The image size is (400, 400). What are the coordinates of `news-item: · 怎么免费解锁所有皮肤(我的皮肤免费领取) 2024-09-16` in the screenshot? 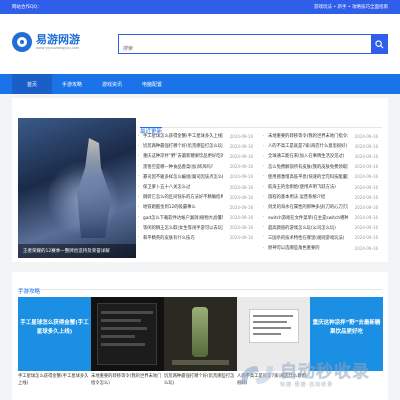 It's located at (323, 167).